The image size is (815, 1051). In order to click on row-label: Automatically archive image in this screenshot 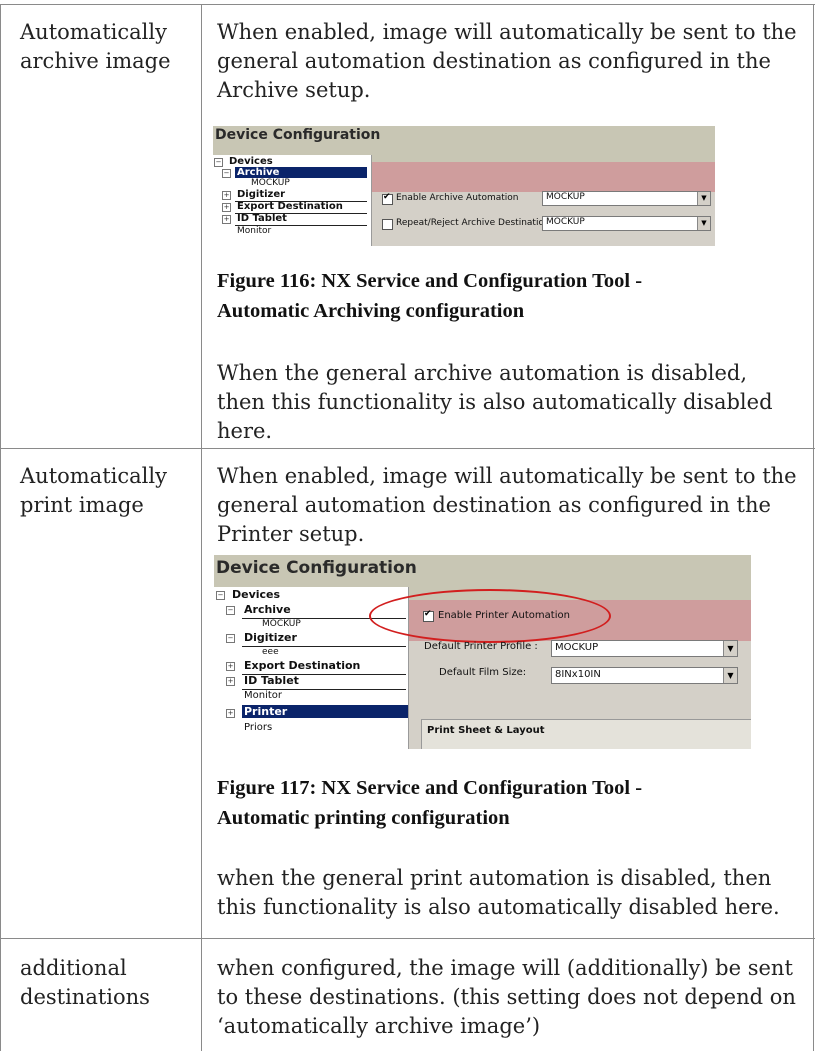, I will do `click(95, 46)`.